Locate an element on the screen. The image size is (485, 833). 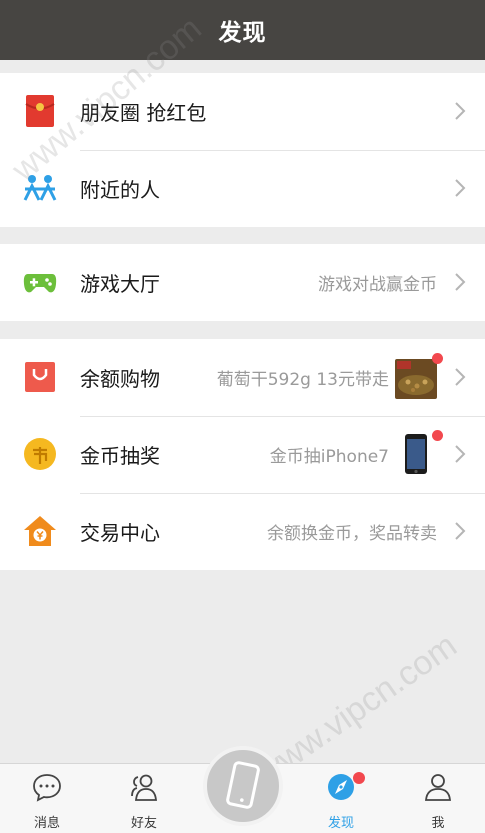
chat-bubble-icon is located at coordinates (47, 787).